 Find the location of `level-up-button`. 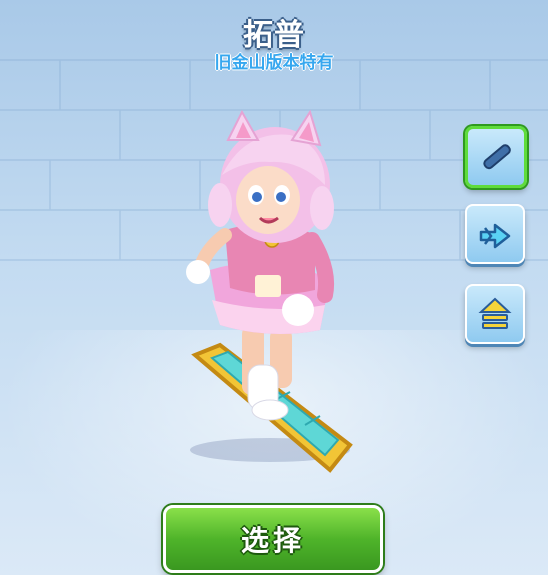

level-up-button is located at coordinates (495, 314).